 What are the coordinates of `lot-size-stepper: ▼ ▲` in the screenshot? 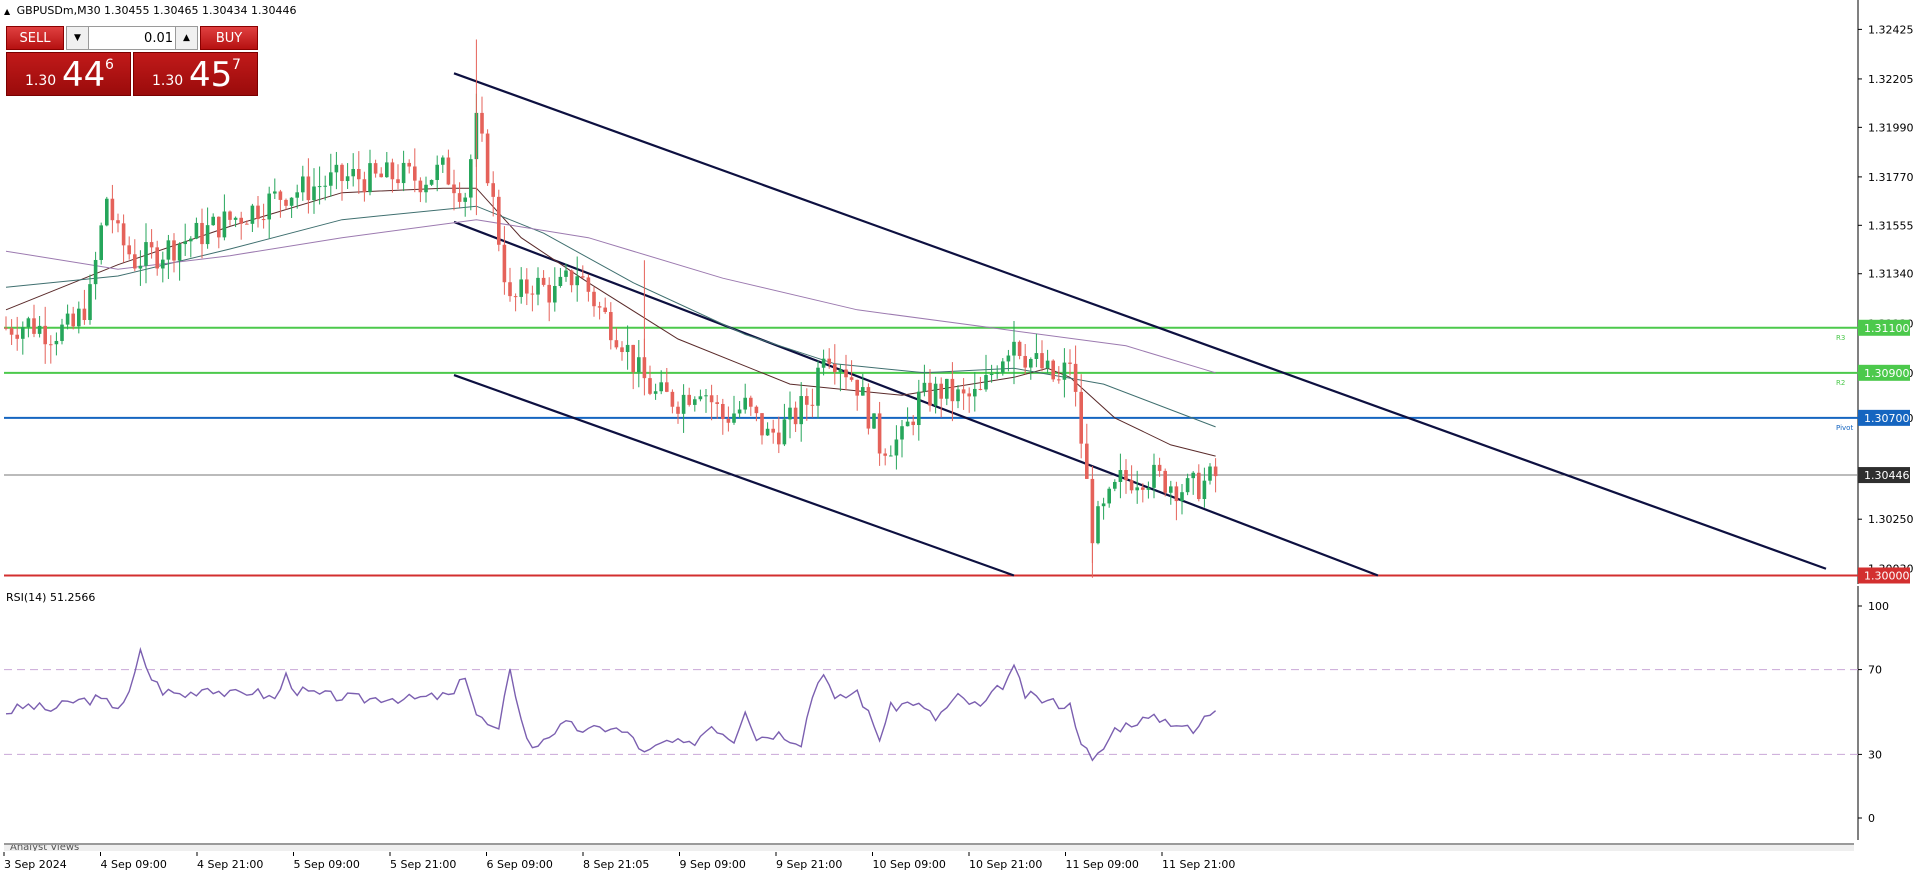 It's located at (132, 38).